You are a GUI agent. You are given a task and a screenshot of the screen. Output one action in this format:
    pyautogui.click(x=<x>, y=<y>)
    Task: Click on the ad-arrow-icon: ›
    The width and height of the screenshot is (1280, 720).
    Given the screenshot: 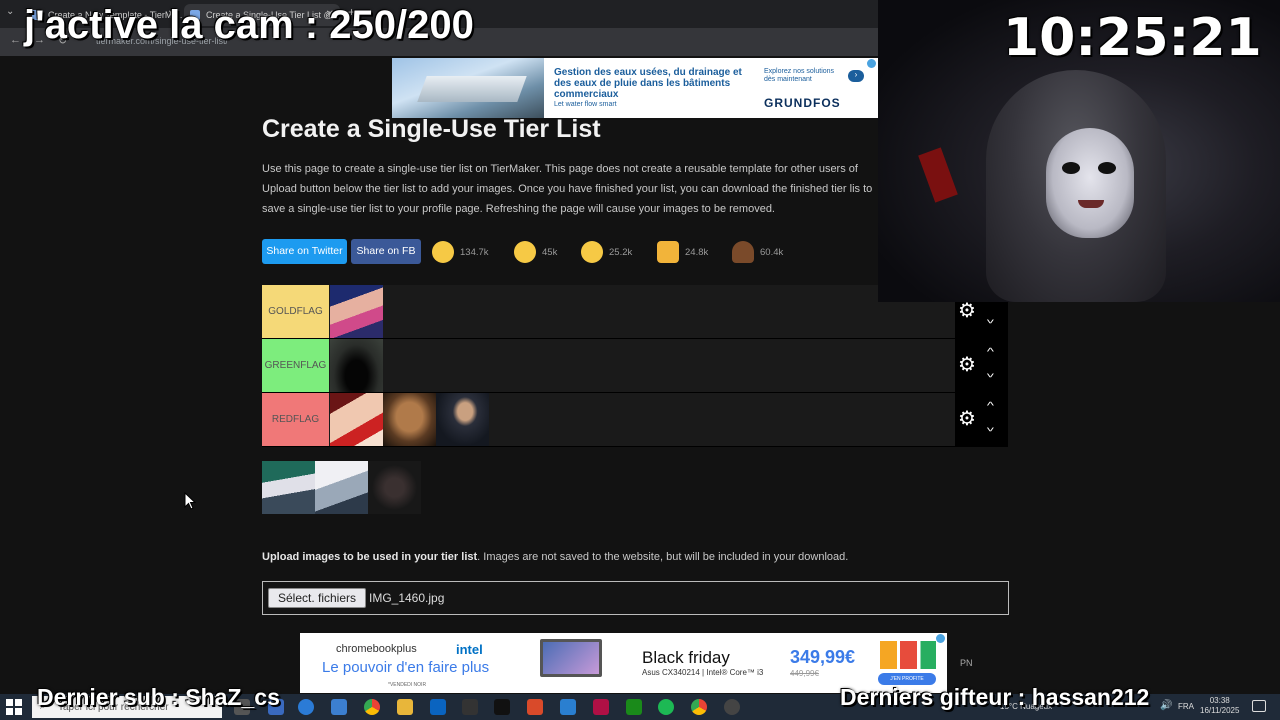 What is the action you would take?
    pyautogui.click(x=856, y=76)
    